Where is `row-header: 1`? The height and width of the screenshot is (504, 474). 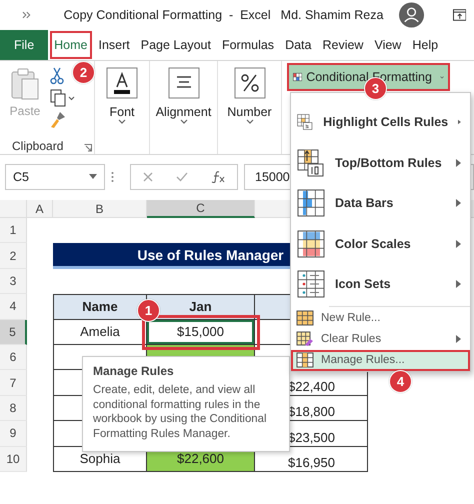 row-header: 1 is located at coordinates (13, 231).